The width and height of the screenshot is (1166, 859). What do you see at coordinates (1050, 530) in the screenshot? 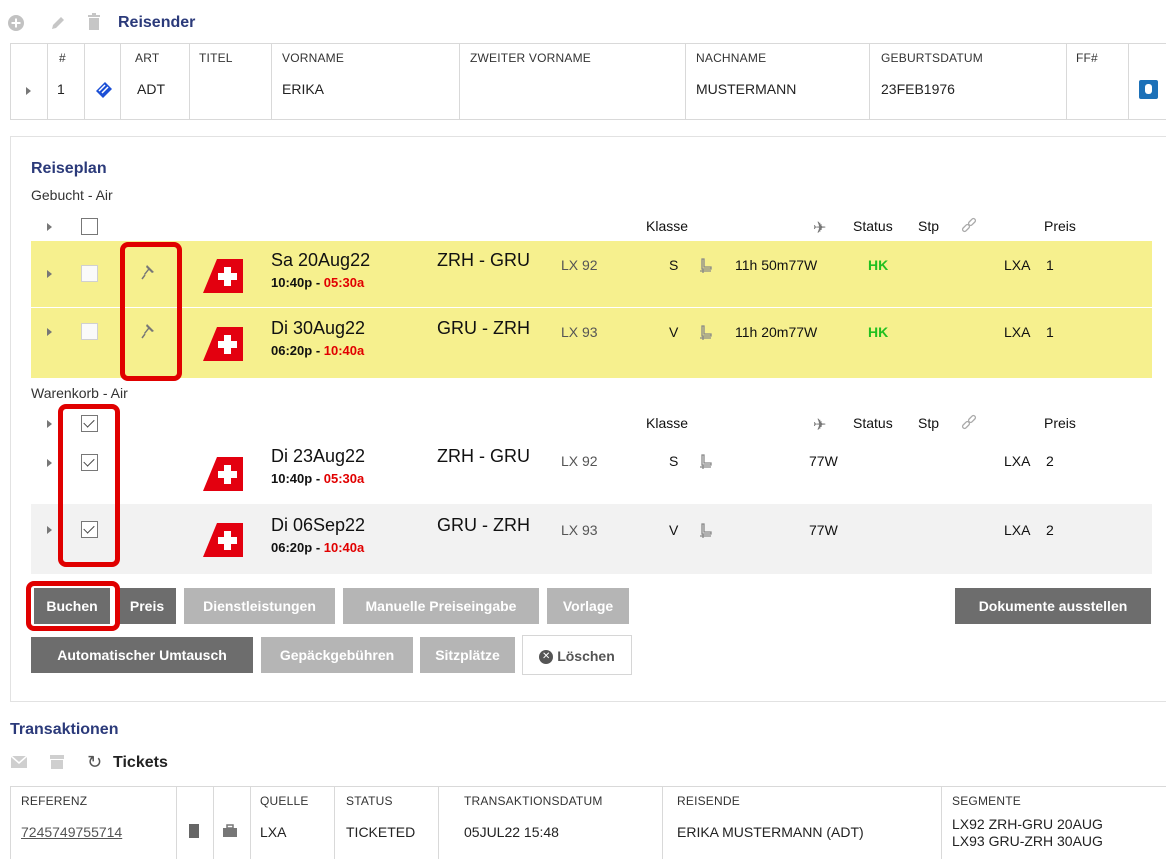
I see `segment-preis: 2` at bounding box center [1050, 530].